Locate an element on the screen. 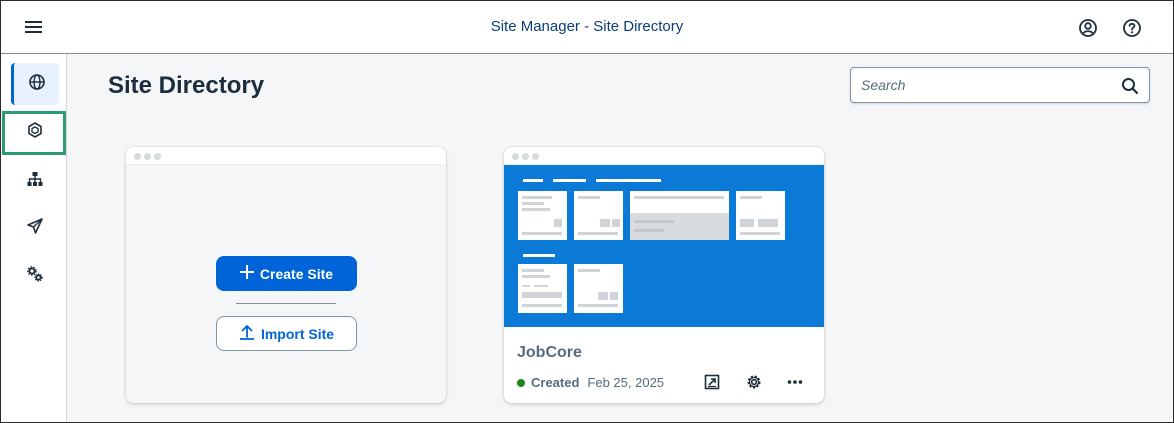 The width and height of the screenshot is (1174, 423). globe-icon is located at coordinates (37, 84).